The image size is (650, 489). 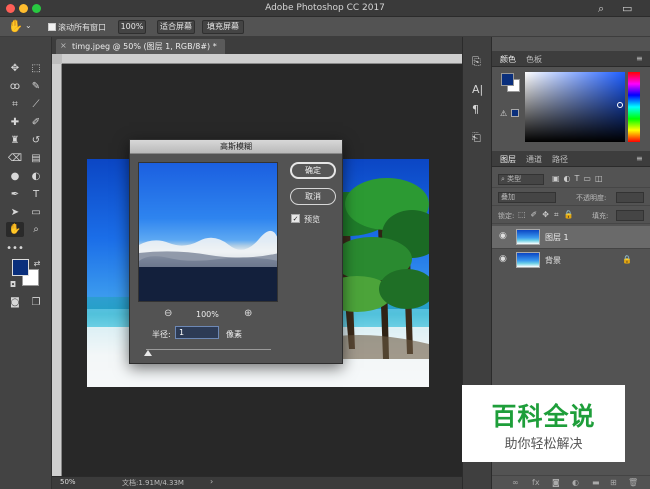 I want to click on lock-row: 锁定: ⬚✐✥⌗🔒 填充:, so click(x=571, y=215).